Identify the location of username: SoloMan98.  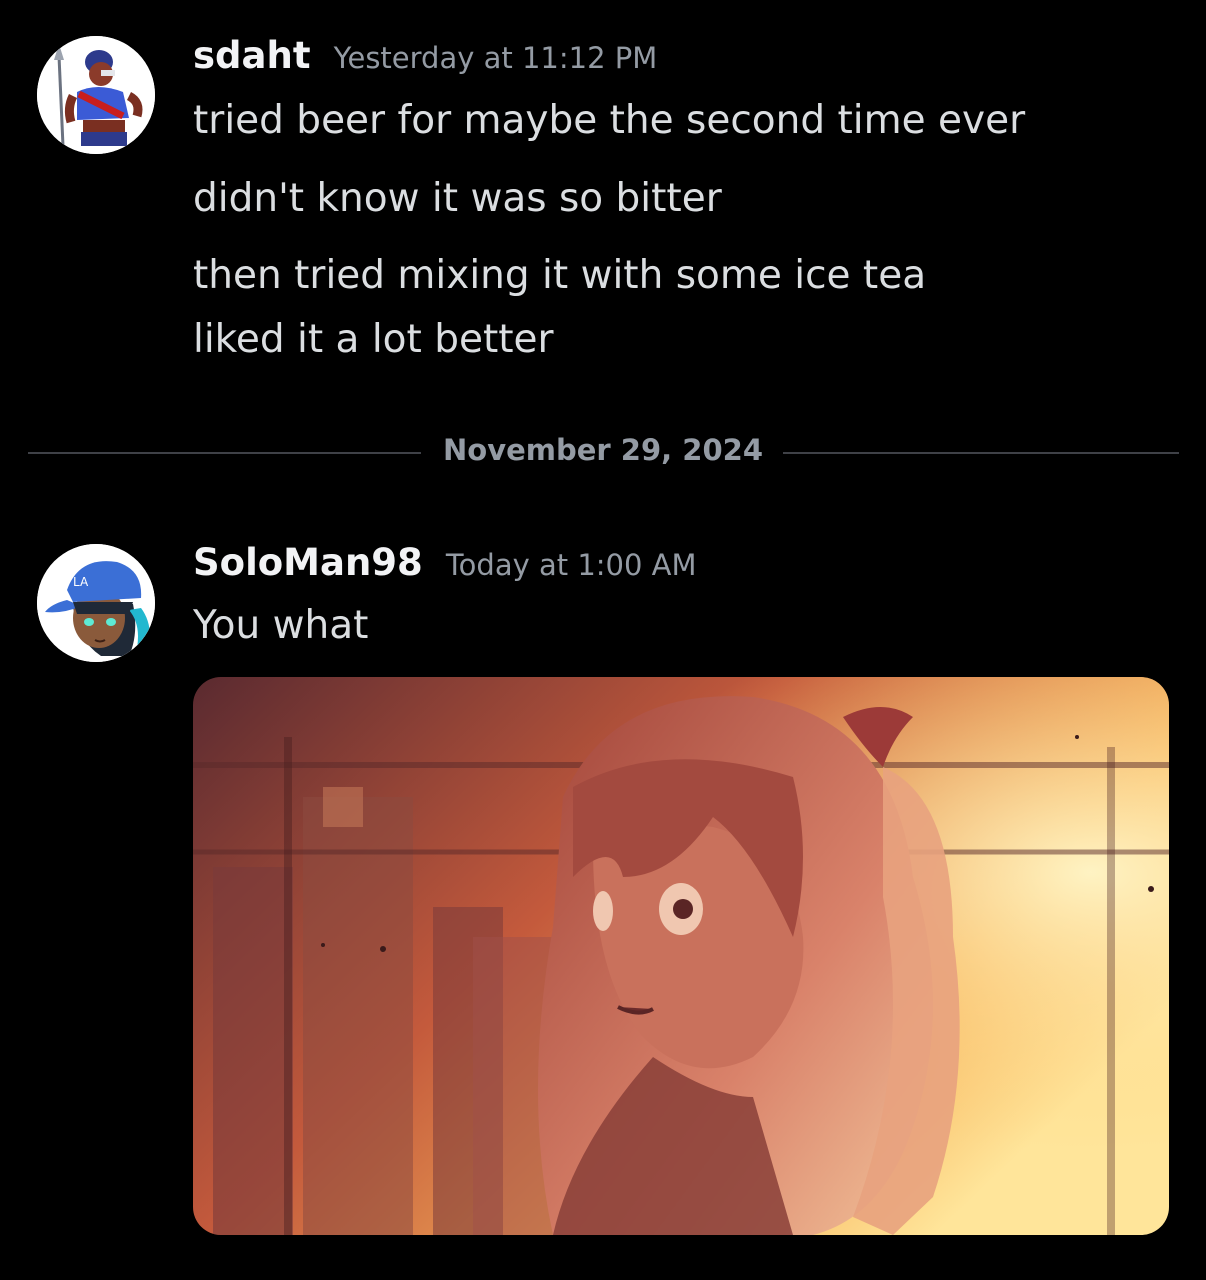
(308, 562).